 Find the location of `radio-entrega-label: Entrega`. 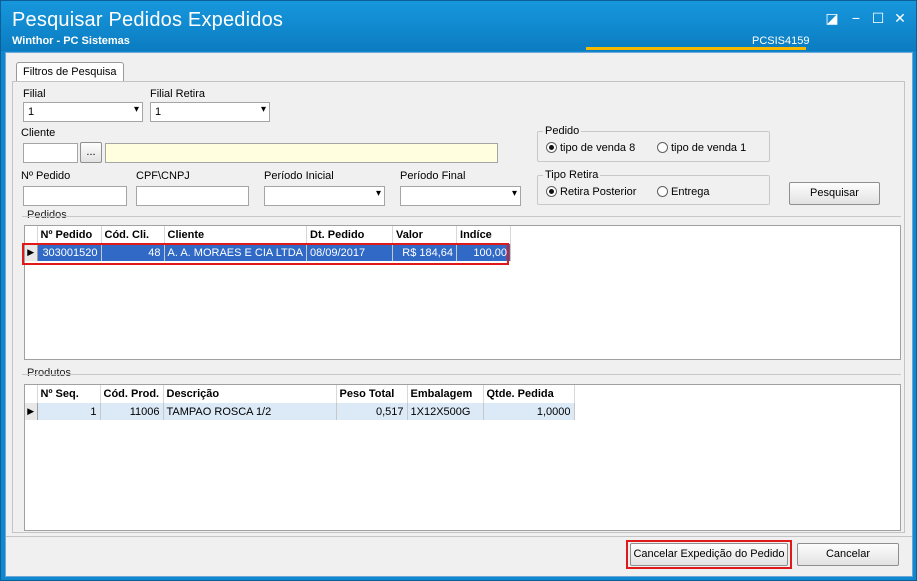

radio-entrega-label: Entrega is located at coordinates (690, 192).